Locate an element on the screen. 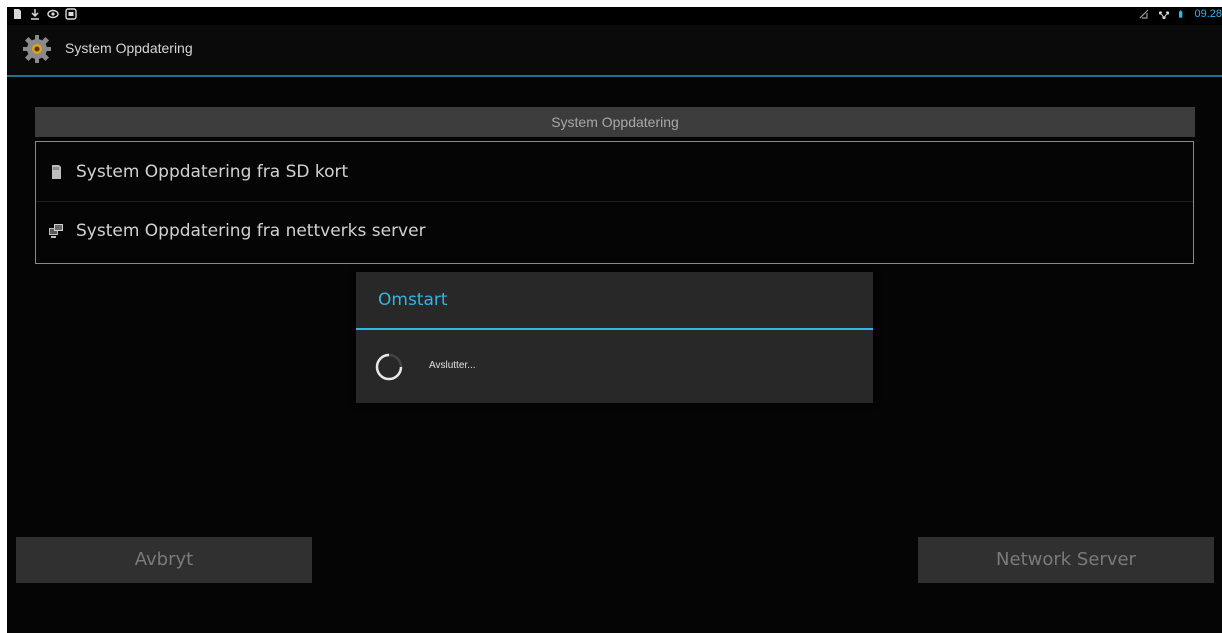 Image resolution: width=1222 pixels, height=633 pixels. dialog-divider is located at coordinates (614, 329).